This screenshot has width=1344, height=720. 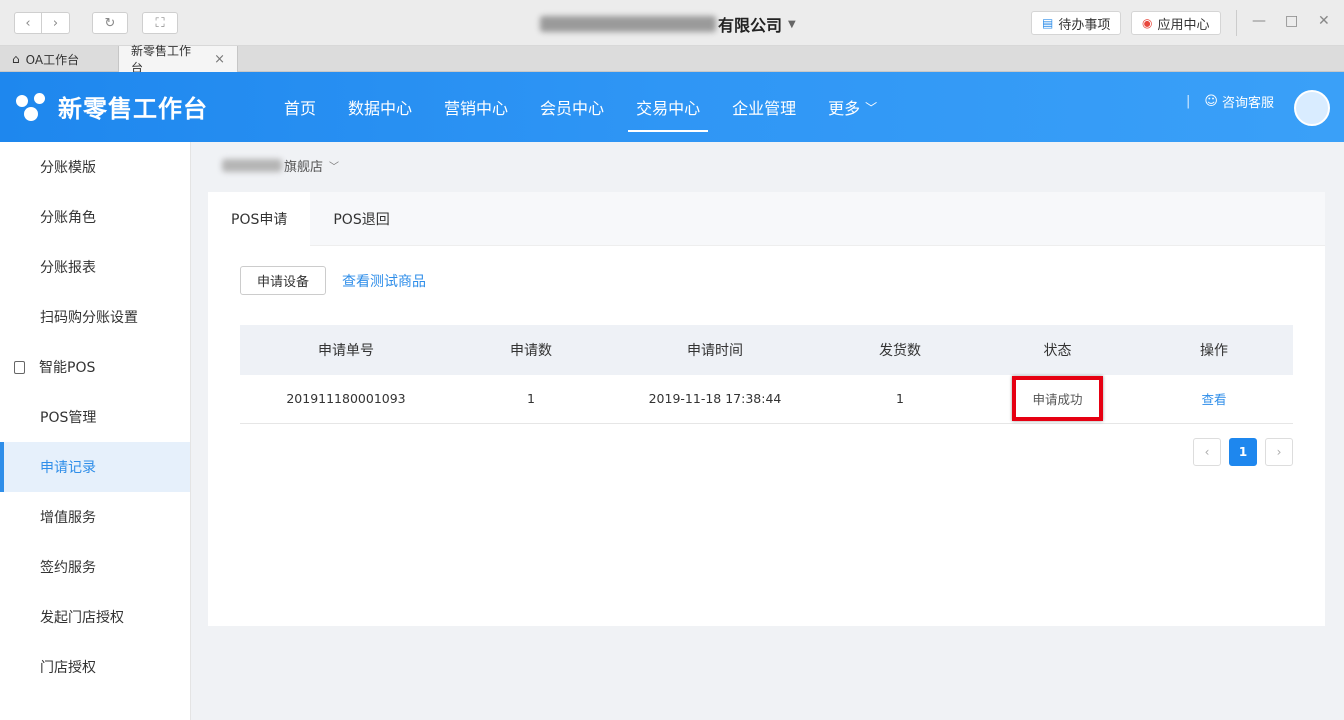 I want to click on sidebar-item-value-added: 增值服务, so click(x=95, y=517).